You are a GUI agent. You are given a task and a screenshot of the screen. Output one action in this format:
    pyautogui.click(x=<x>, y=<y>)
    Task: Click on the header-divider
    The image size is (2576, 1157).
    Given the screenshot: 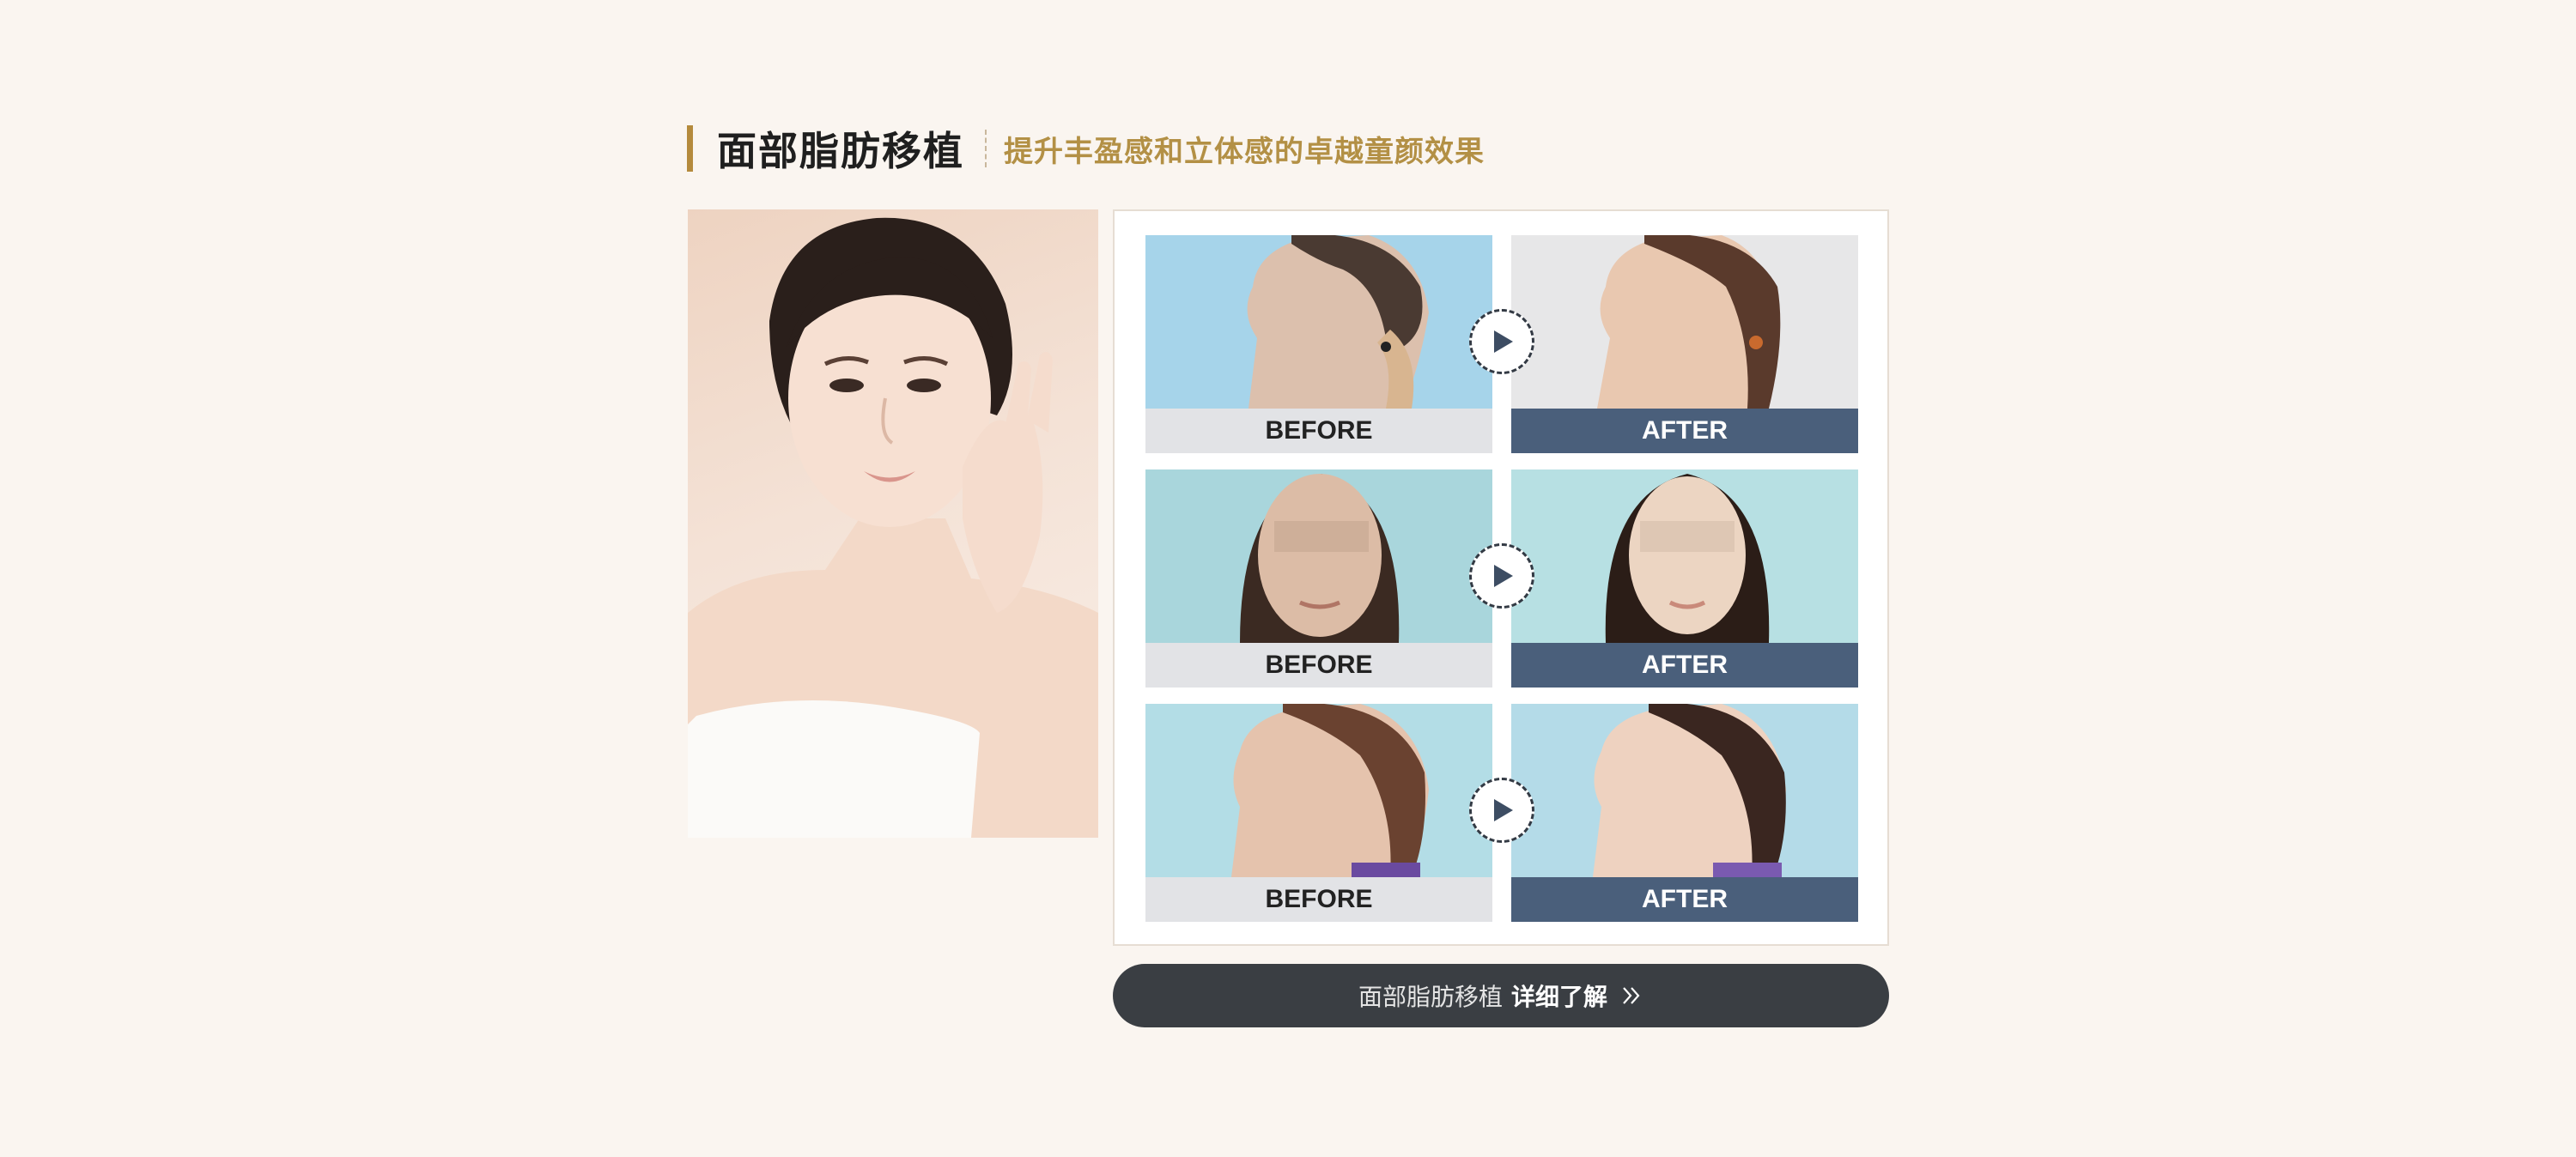 What is the action you would take?
    pyautogui.click(x=986, y=148)
    